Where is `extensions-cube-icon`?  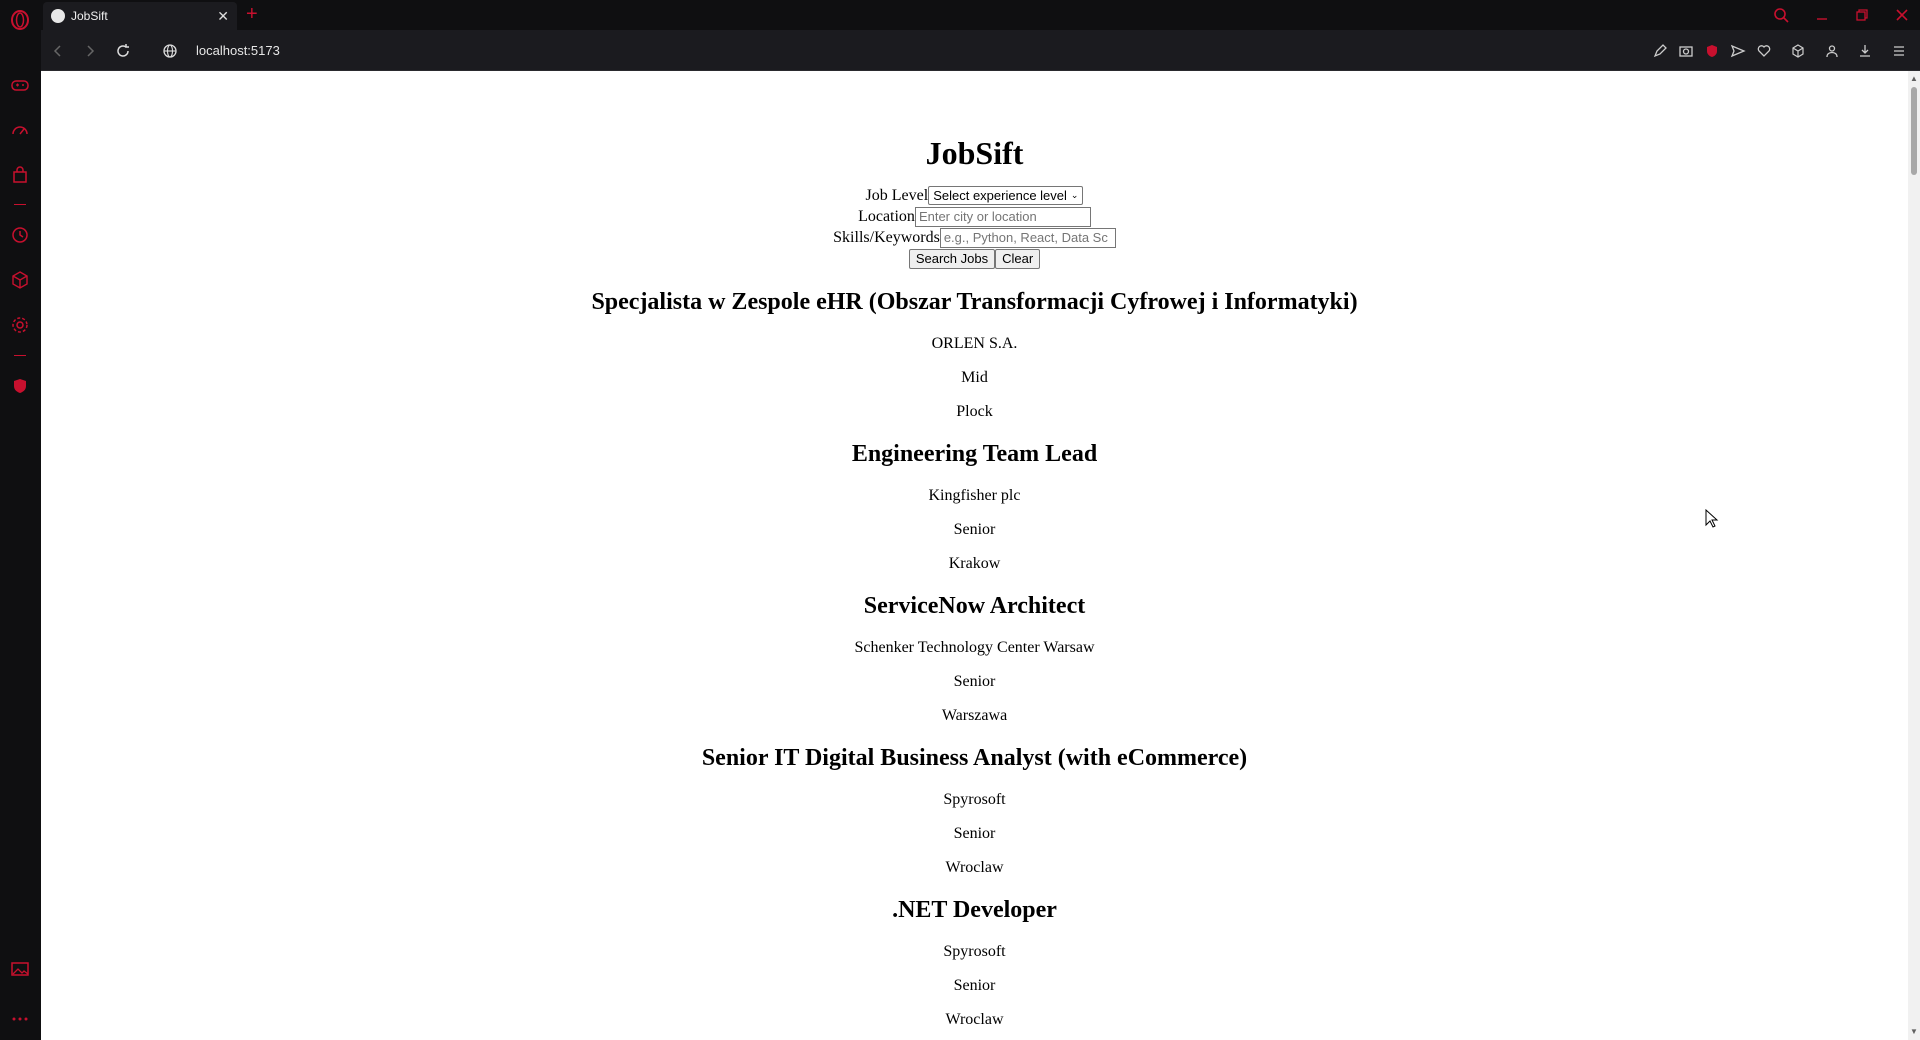
extensions-cube-icon is located at coordinates (1798, 51).